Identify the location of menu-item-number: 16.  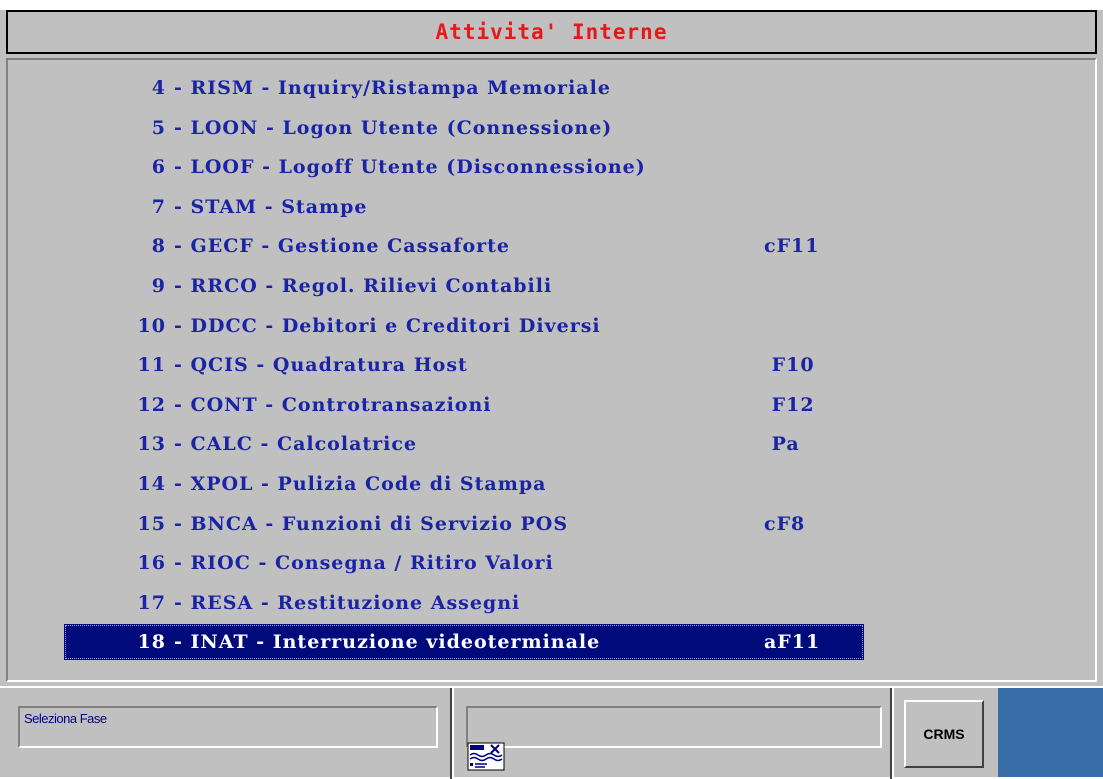
(151, 563).